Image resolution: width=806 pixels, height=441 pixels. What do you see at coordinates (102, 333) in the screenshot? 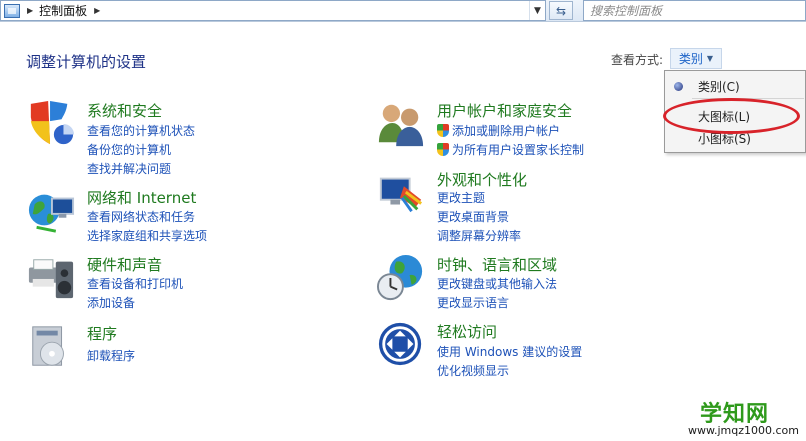
I see `category-title: 程序` at bounding box center [102, 333].